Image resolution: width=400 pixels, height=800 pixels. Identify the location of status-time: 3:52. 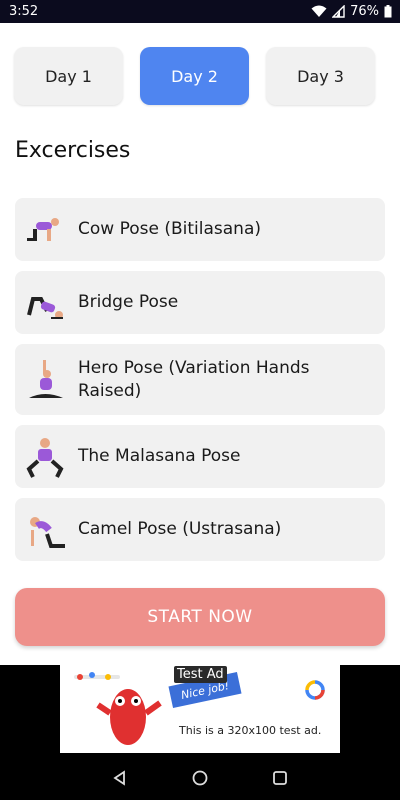
(24, 11).